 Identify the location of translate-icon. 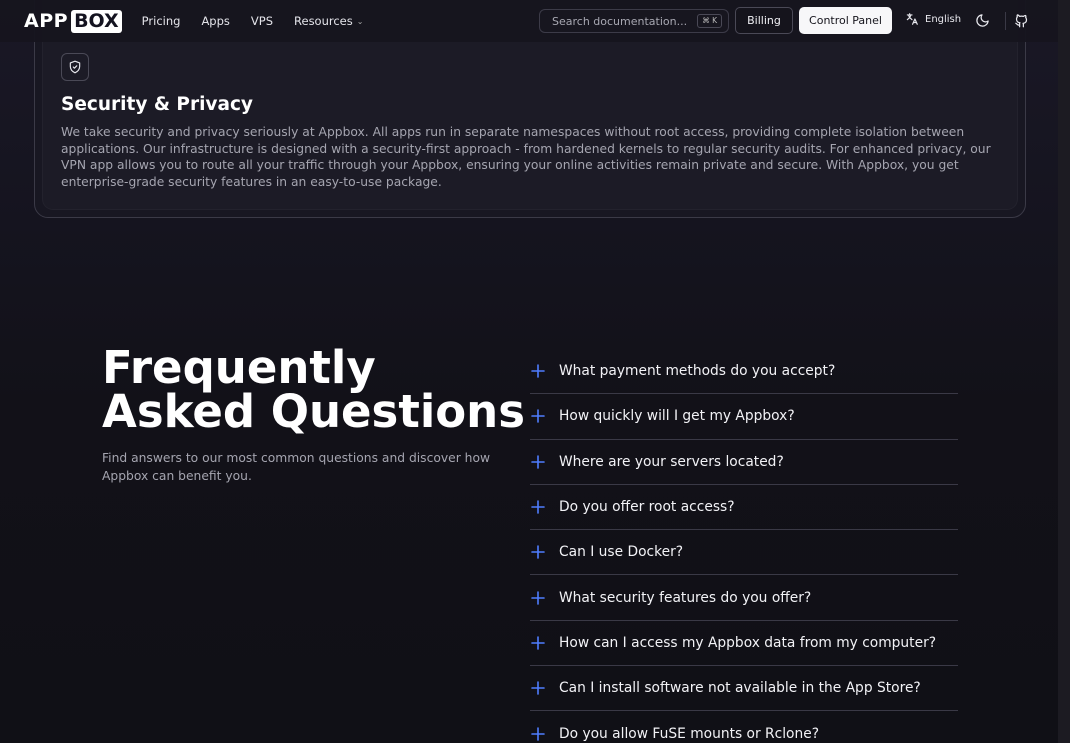
(912, 19).